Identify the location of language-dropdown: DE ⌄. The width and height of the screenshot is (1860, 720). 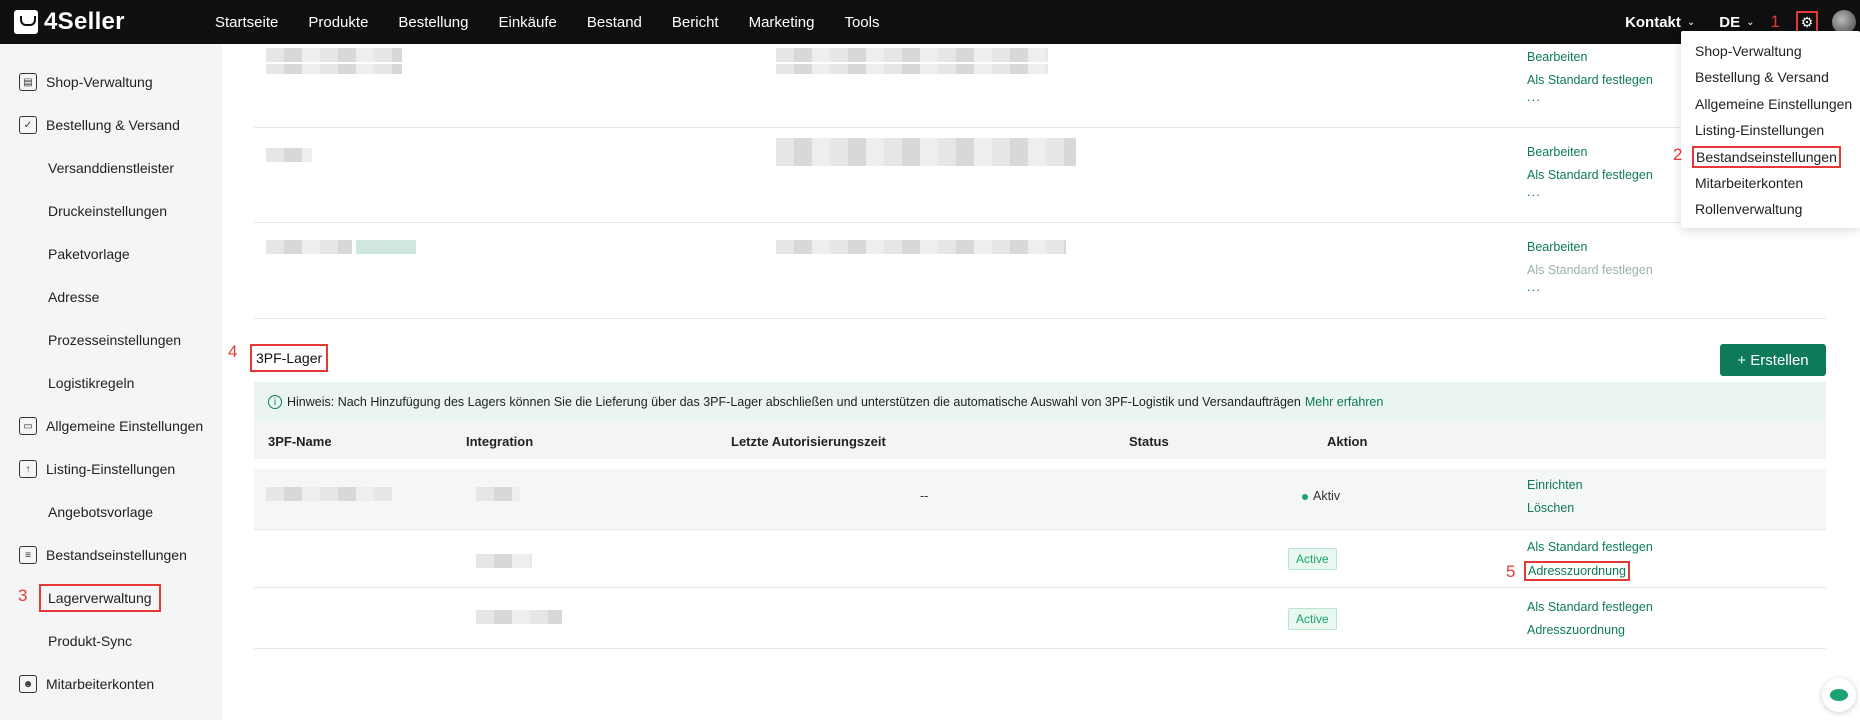
(1736, 22).